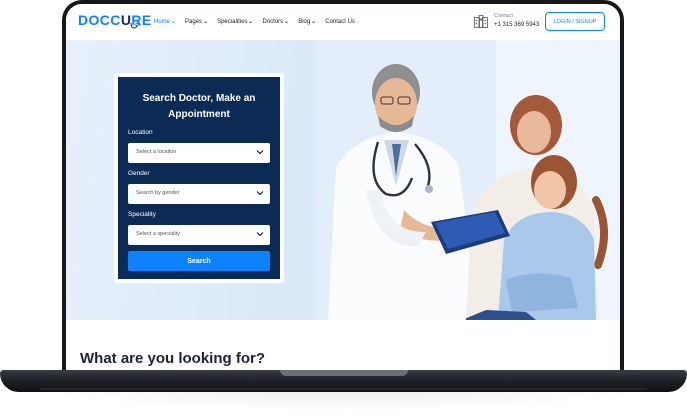 This screenshot has height=420, width=687. I want to click on contact-label: Contact, so click(503, 16).